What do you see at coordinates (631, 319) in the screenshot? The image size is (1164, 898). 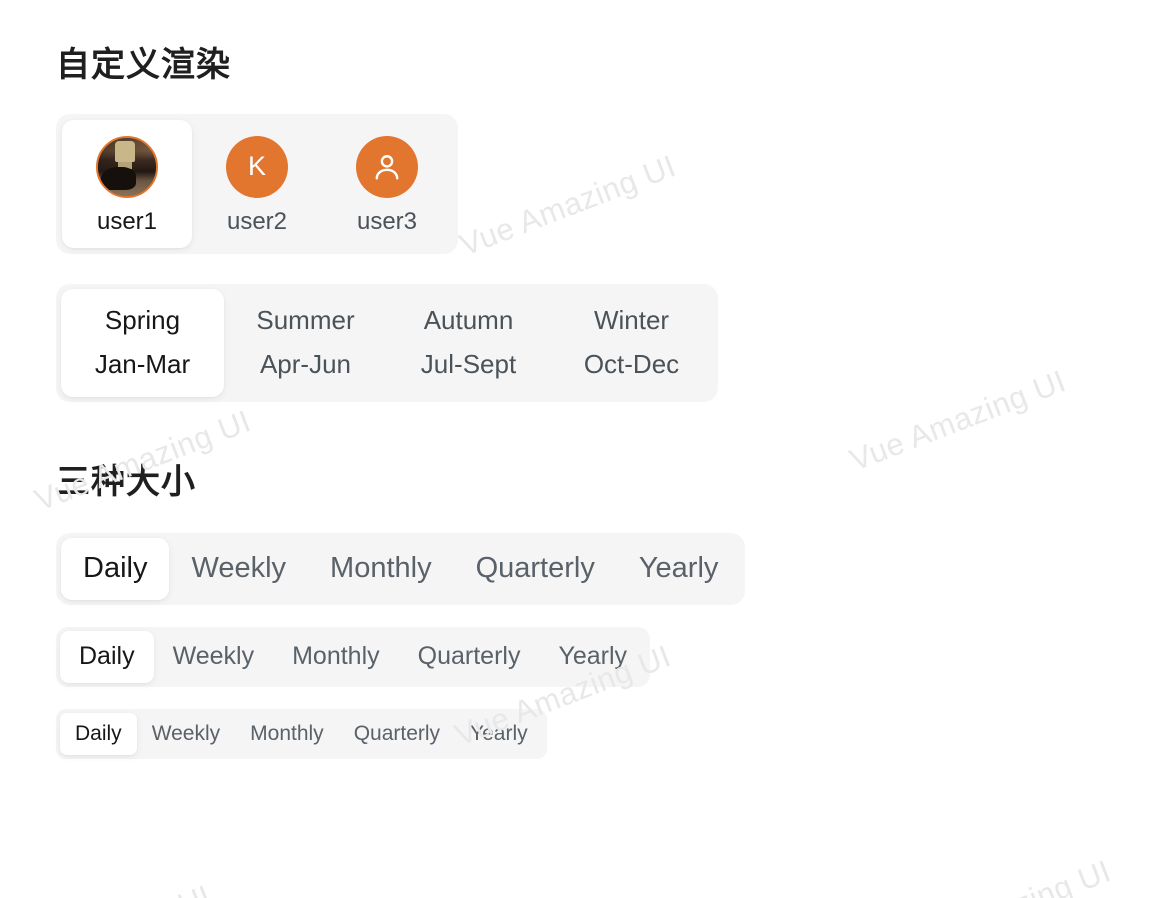 I see `season-segmented-item-label: Winter` at bounding box center [631, 319].